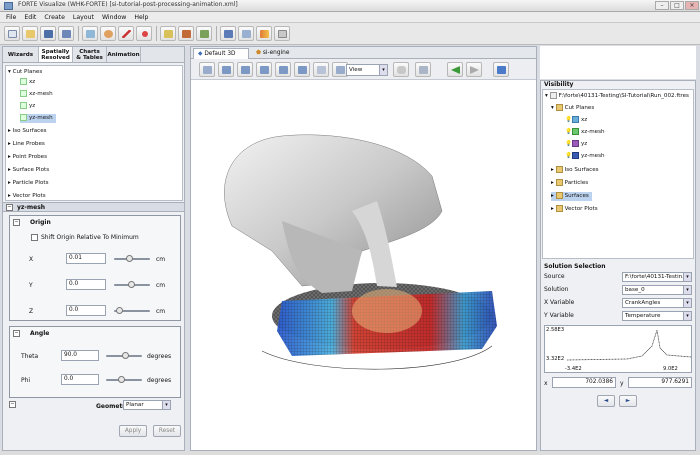 This screenshot has width=700, height=455. I want to click on solution-select: base_0 ▾, so click(657, 290).